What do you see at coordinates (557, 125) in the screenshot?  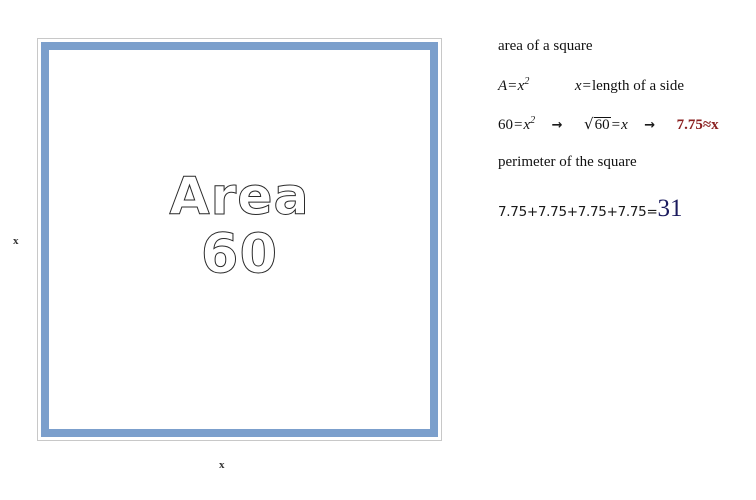 I see `arrow-right-icon-1: →` at bounding box center [557, 125].